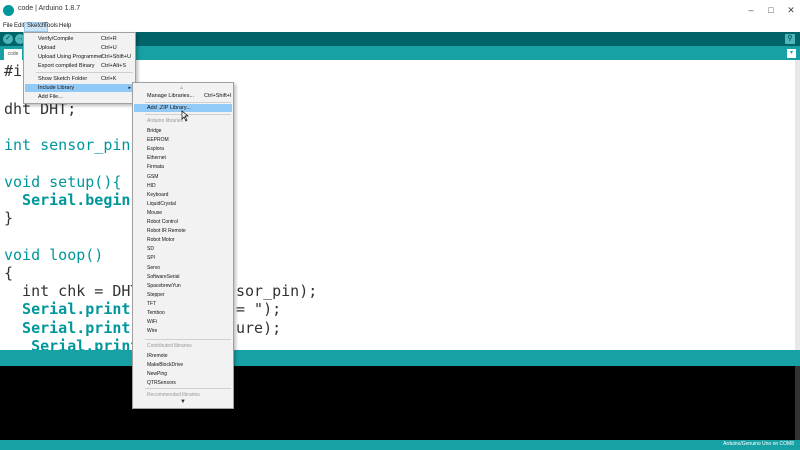 The height and width of the screenshot is (450, 800). I want to click on library-item: GSM, so click(152, 177).